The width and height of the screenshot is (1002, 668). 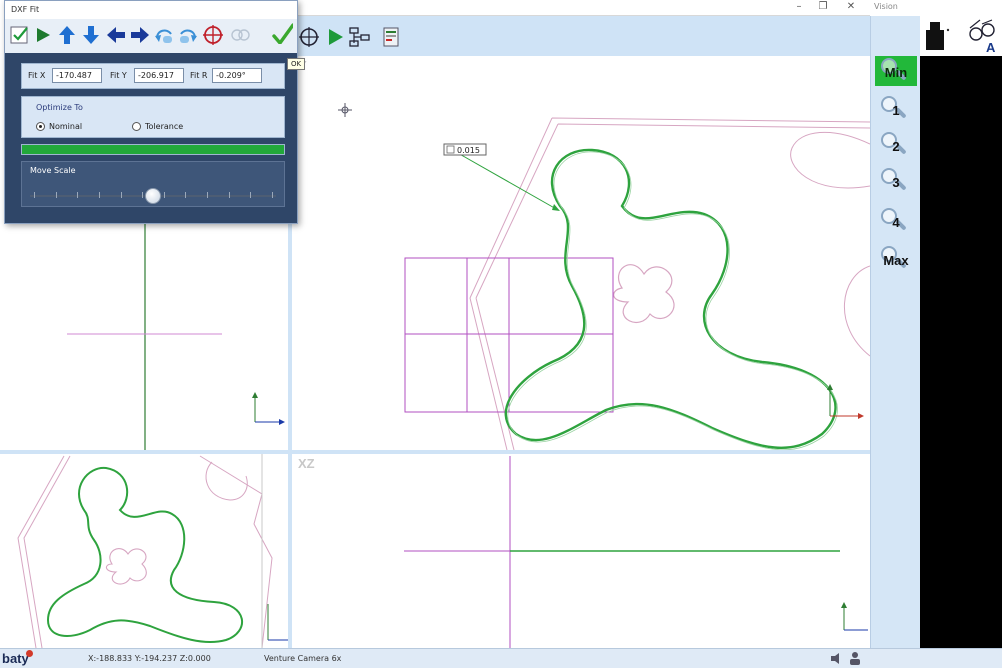 I want to click on zoom-max-button: Max, so click(x=896, y=259).